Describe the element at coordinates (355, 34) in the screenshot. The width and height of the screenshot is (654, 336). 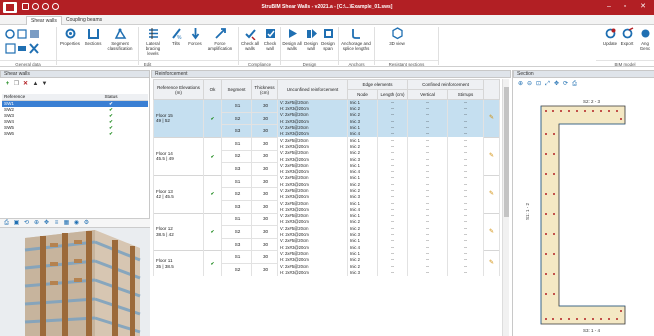
I see `anchorage-icon` at that location.